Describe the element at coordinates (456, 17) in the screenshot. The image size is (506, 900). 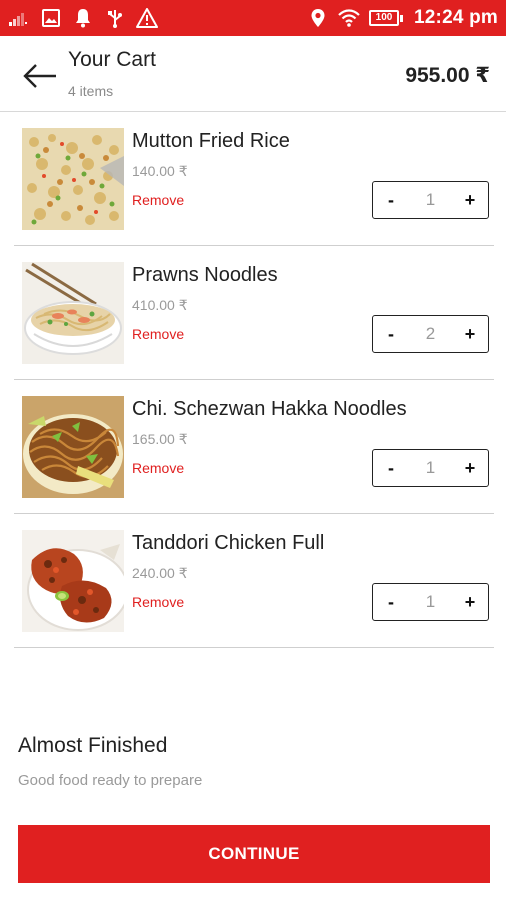
I see `status-time: 12:24 pm` at that location.